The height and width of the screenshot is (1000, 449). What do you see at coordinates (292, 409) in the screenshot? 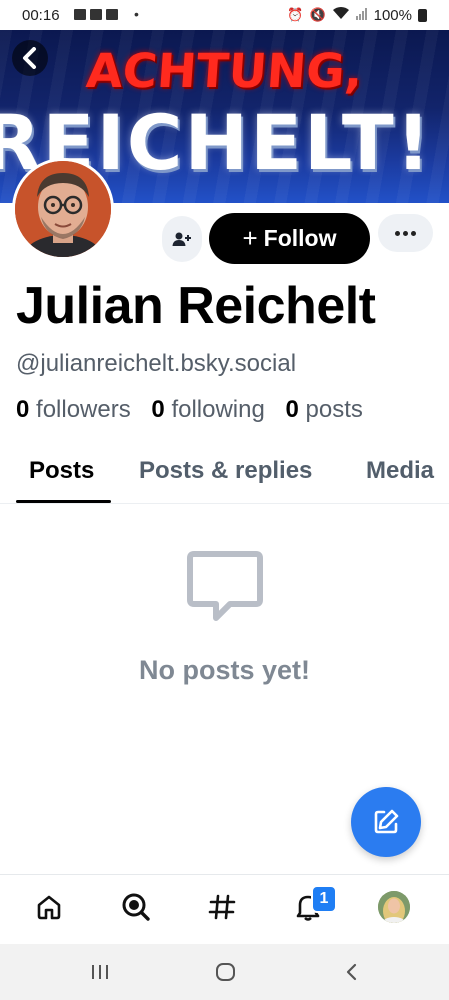
I see `posts-count: 0` at bounding box center [292, 409].